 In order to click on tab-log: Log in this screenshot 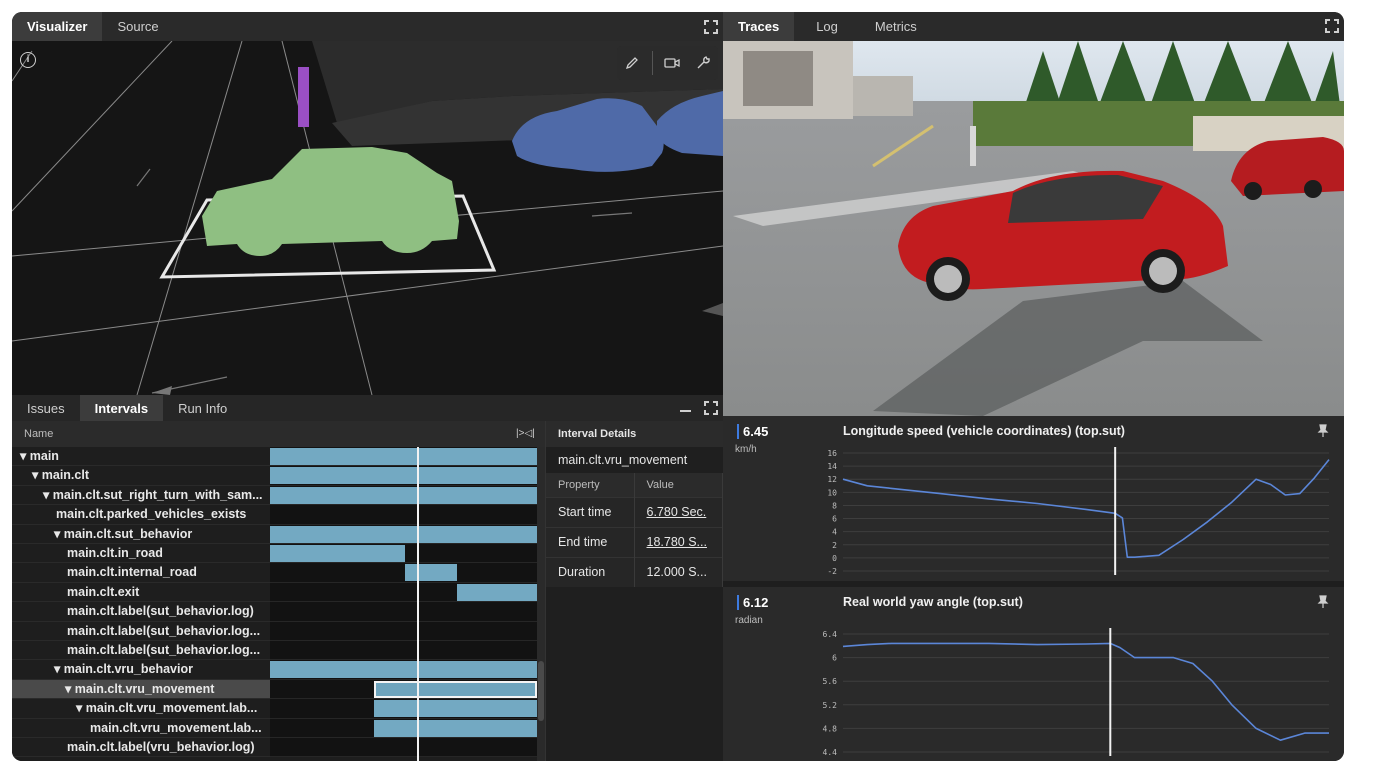, I will do `click(827, 26)`.